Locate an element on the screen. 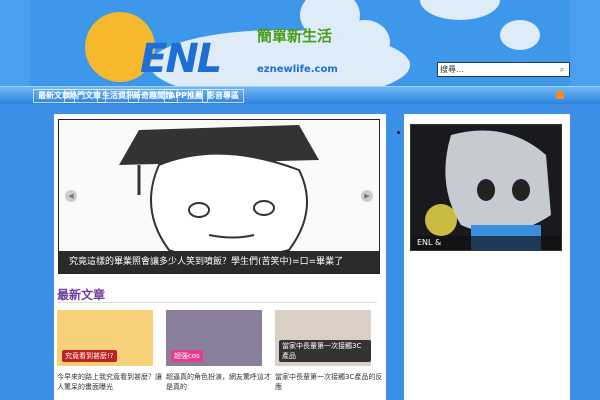  section-title: 最新文章 is located at coordinates (81, 295).